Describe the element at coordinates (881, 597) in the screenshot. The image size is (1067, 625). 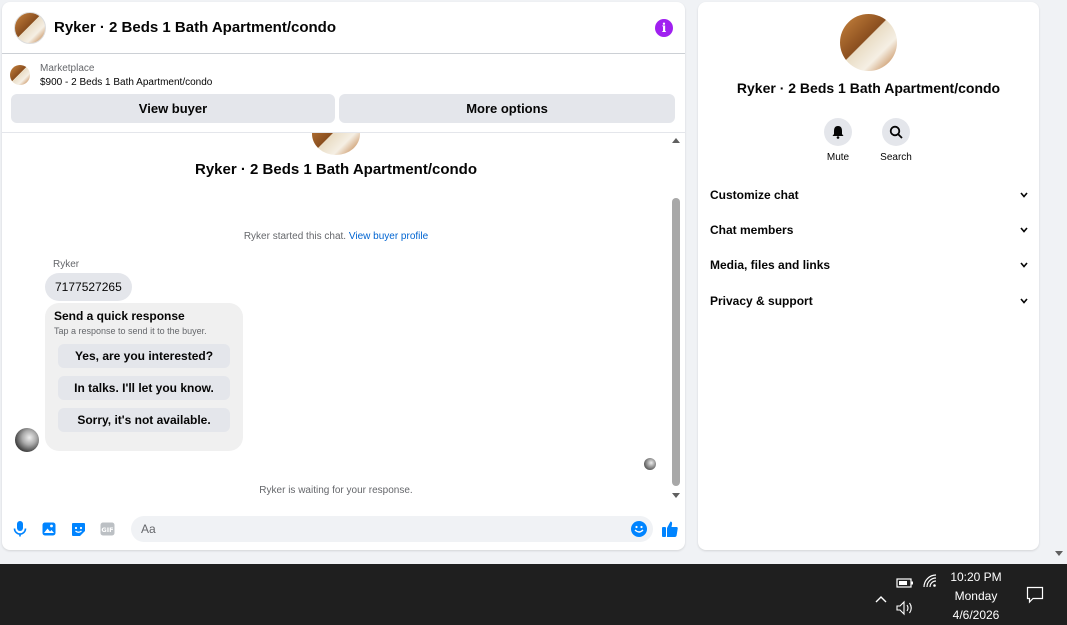
I see `chevron-up-icon` at that location.